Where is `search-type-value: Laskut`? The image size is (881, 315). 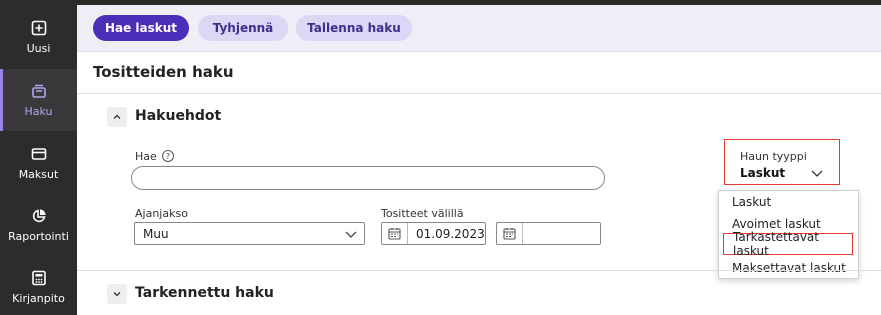 search-type-value: Laskut is located at coordinates (763, 173).